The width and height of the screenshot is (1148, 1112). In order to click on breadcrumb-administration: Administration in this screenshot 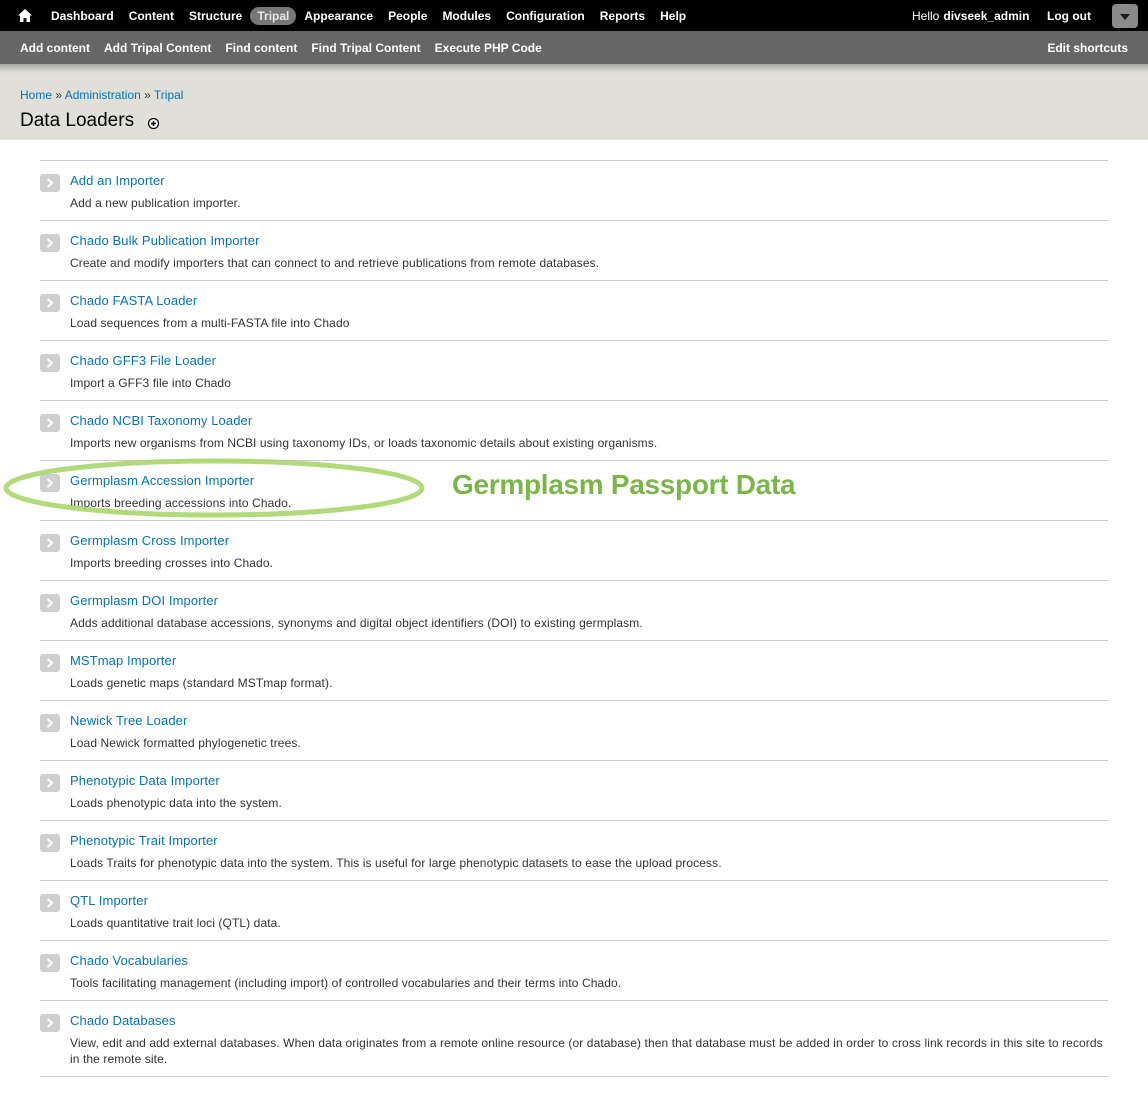, I will do `click(103, 95)`.